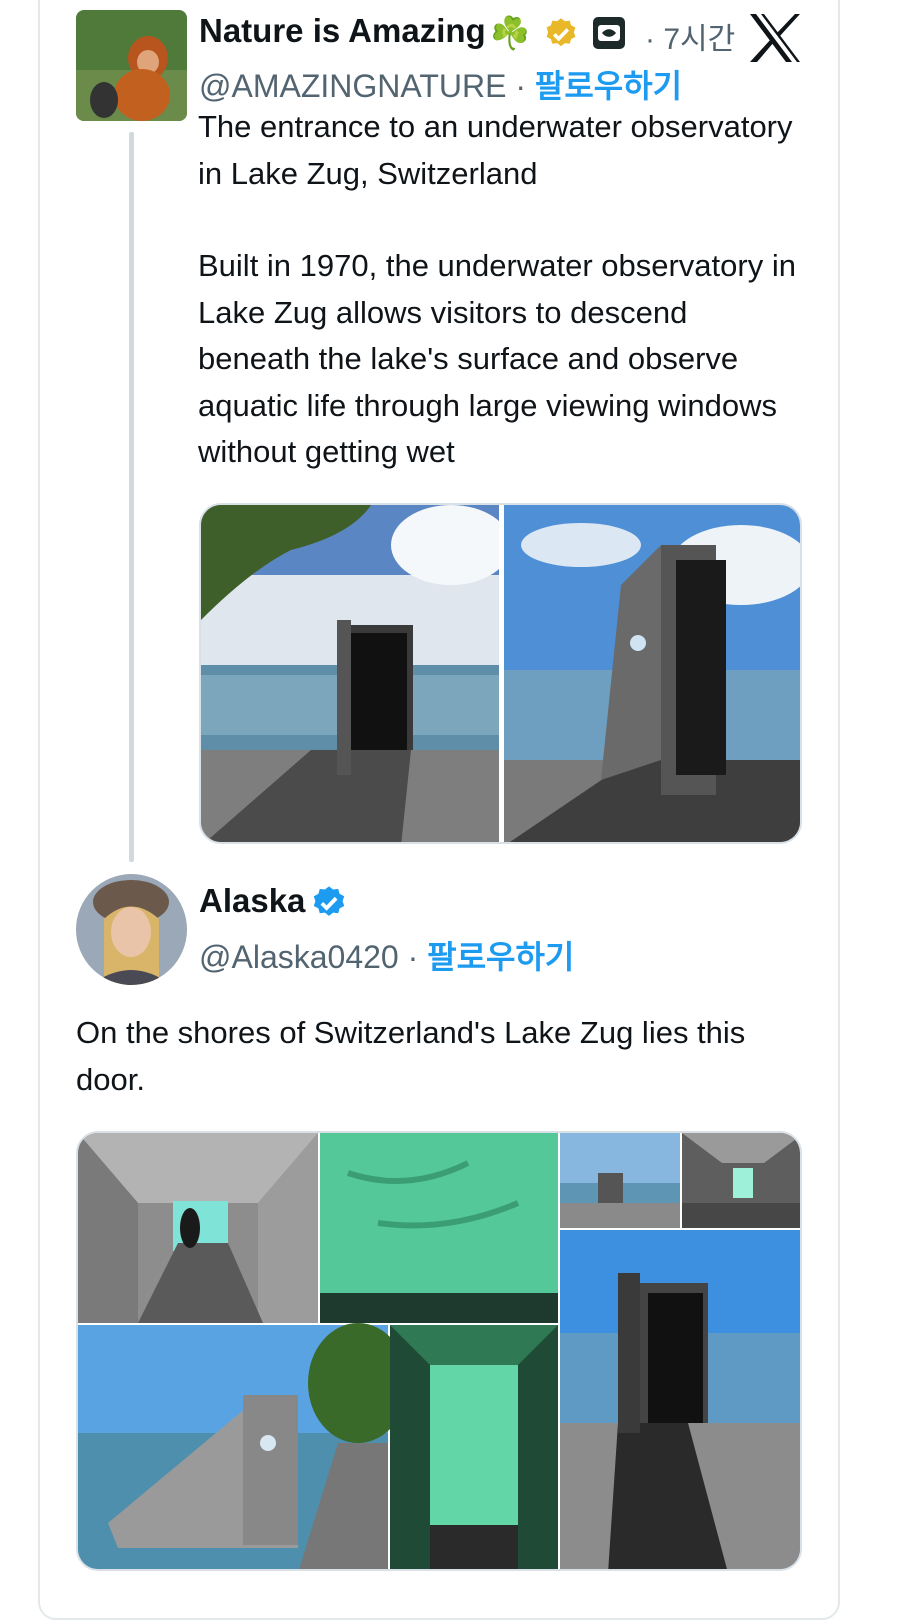 The height and width of the screenshot is (1620, 900). Describe the element at coordinates (329, 905) in the screenshot. I see `blue-verified-badge-icon` at that location.